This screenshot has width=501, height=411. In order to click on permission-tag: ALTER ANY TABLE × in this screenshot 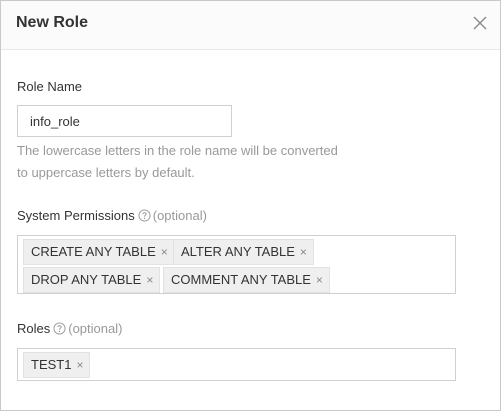, I will do `click(243, 252)`.